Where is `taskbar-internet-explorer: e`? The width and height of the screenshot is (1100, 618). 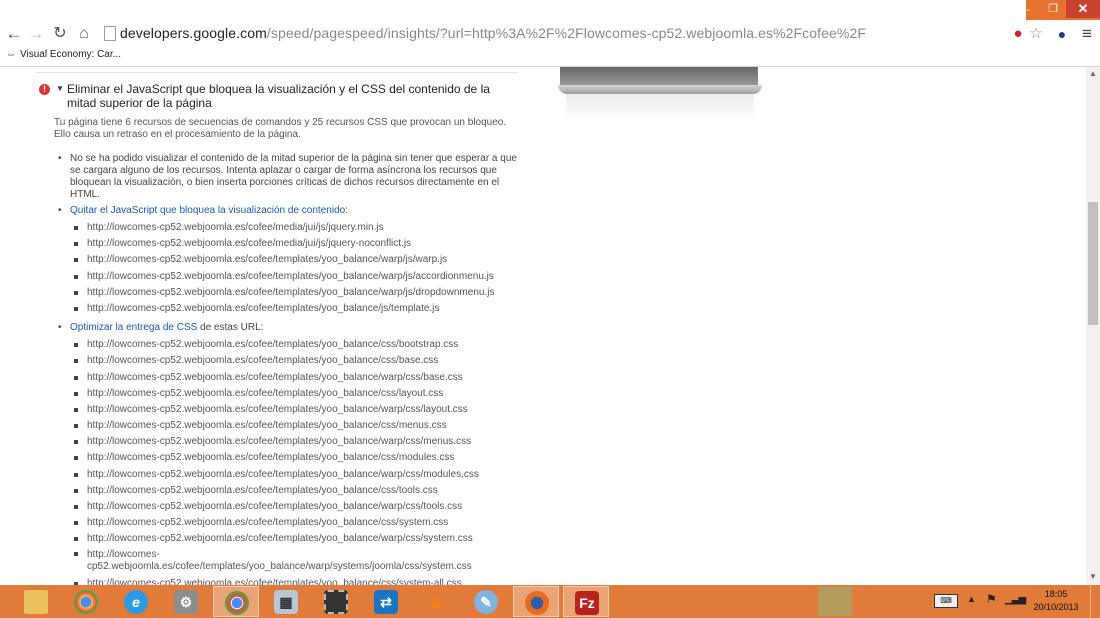 taskbar-internet-explorer: e is located at coordinates (136, 601).